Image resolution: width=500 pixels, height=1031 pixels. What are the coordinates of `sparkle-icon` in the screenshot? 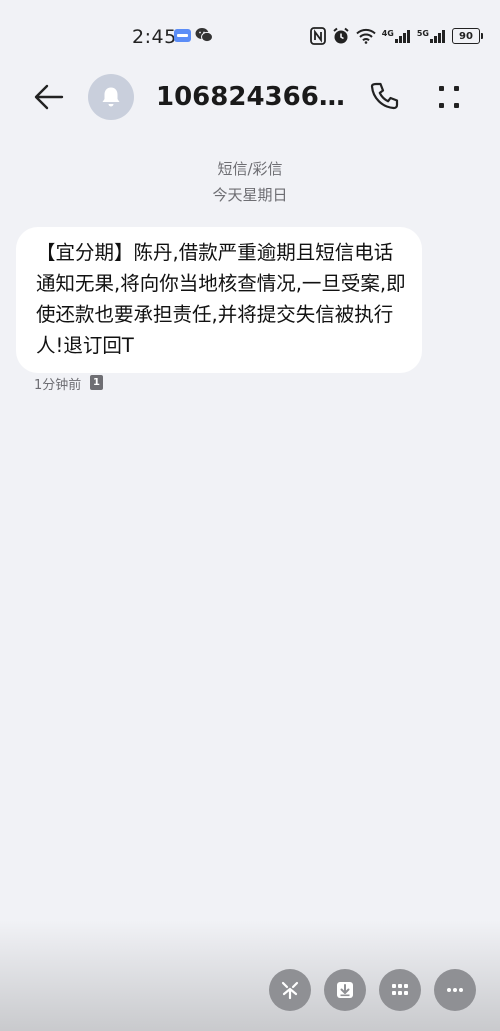 It's located at (290, 990).